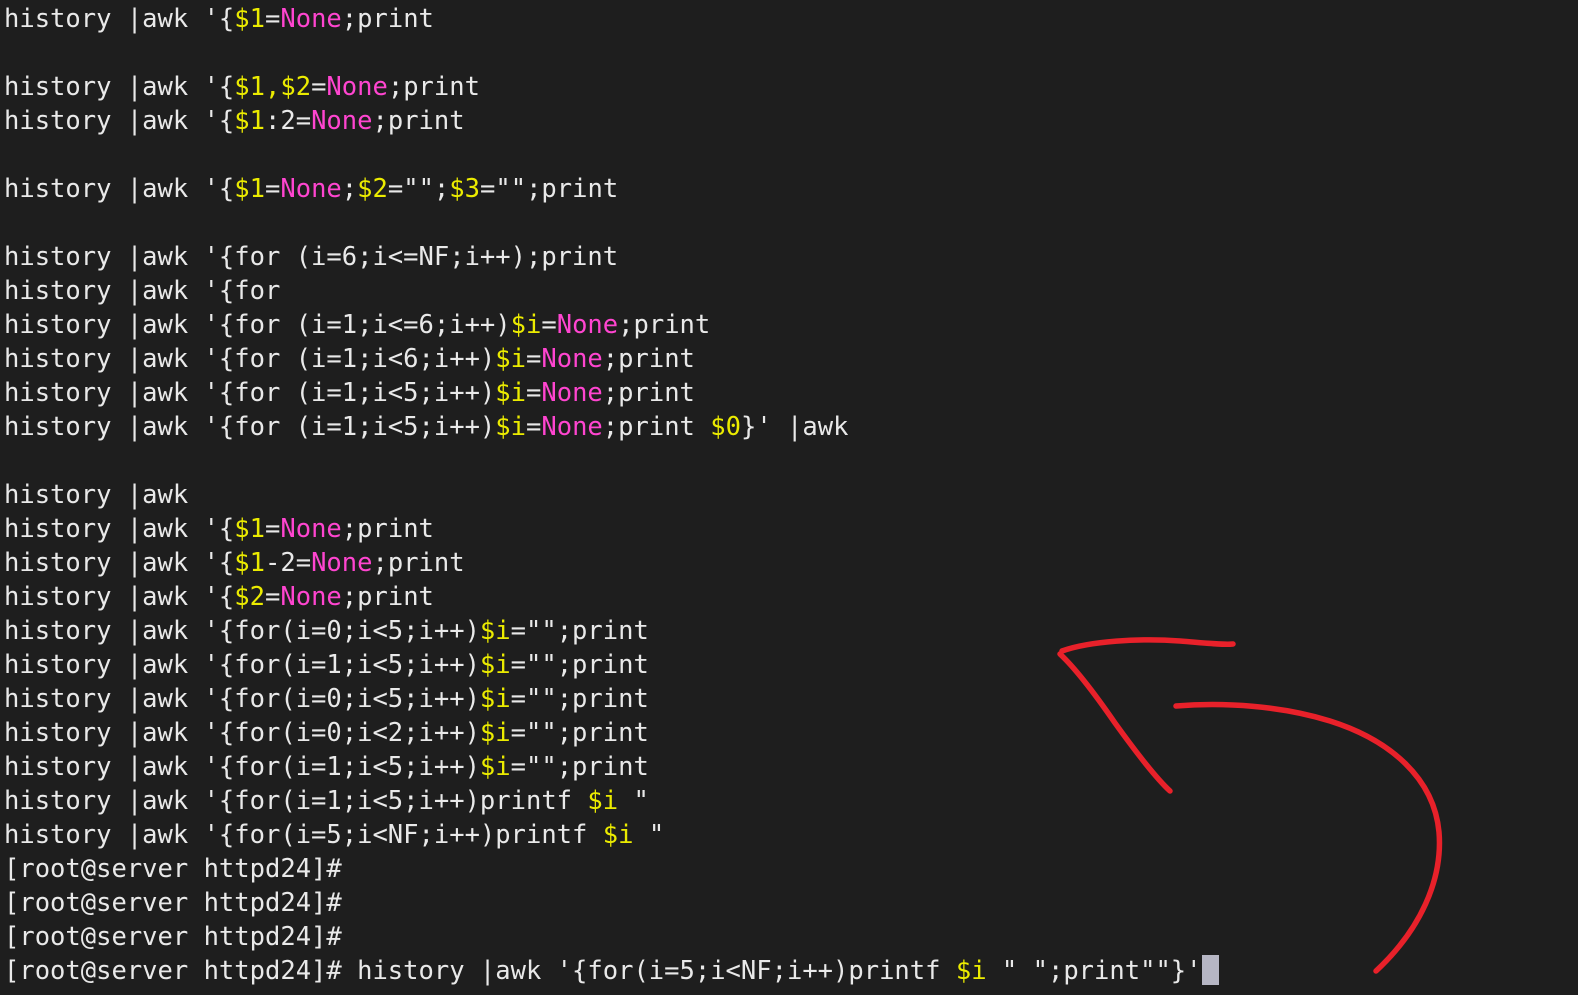 Image resolution: width=1578 pixels, height=995 pixels. Describe the element at coordinates (250, 597) in the screenshot. I see `terminal-text-segment: $2` at that location.